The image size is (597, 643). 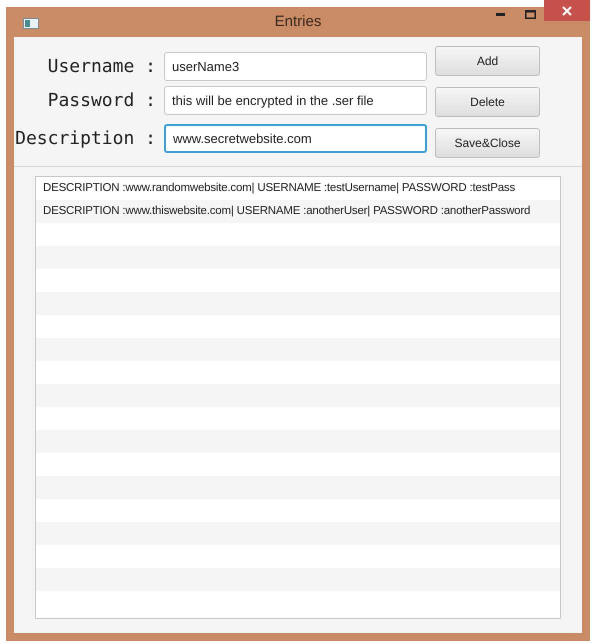 I want to click on close-icon, so click(x=567, y=11).